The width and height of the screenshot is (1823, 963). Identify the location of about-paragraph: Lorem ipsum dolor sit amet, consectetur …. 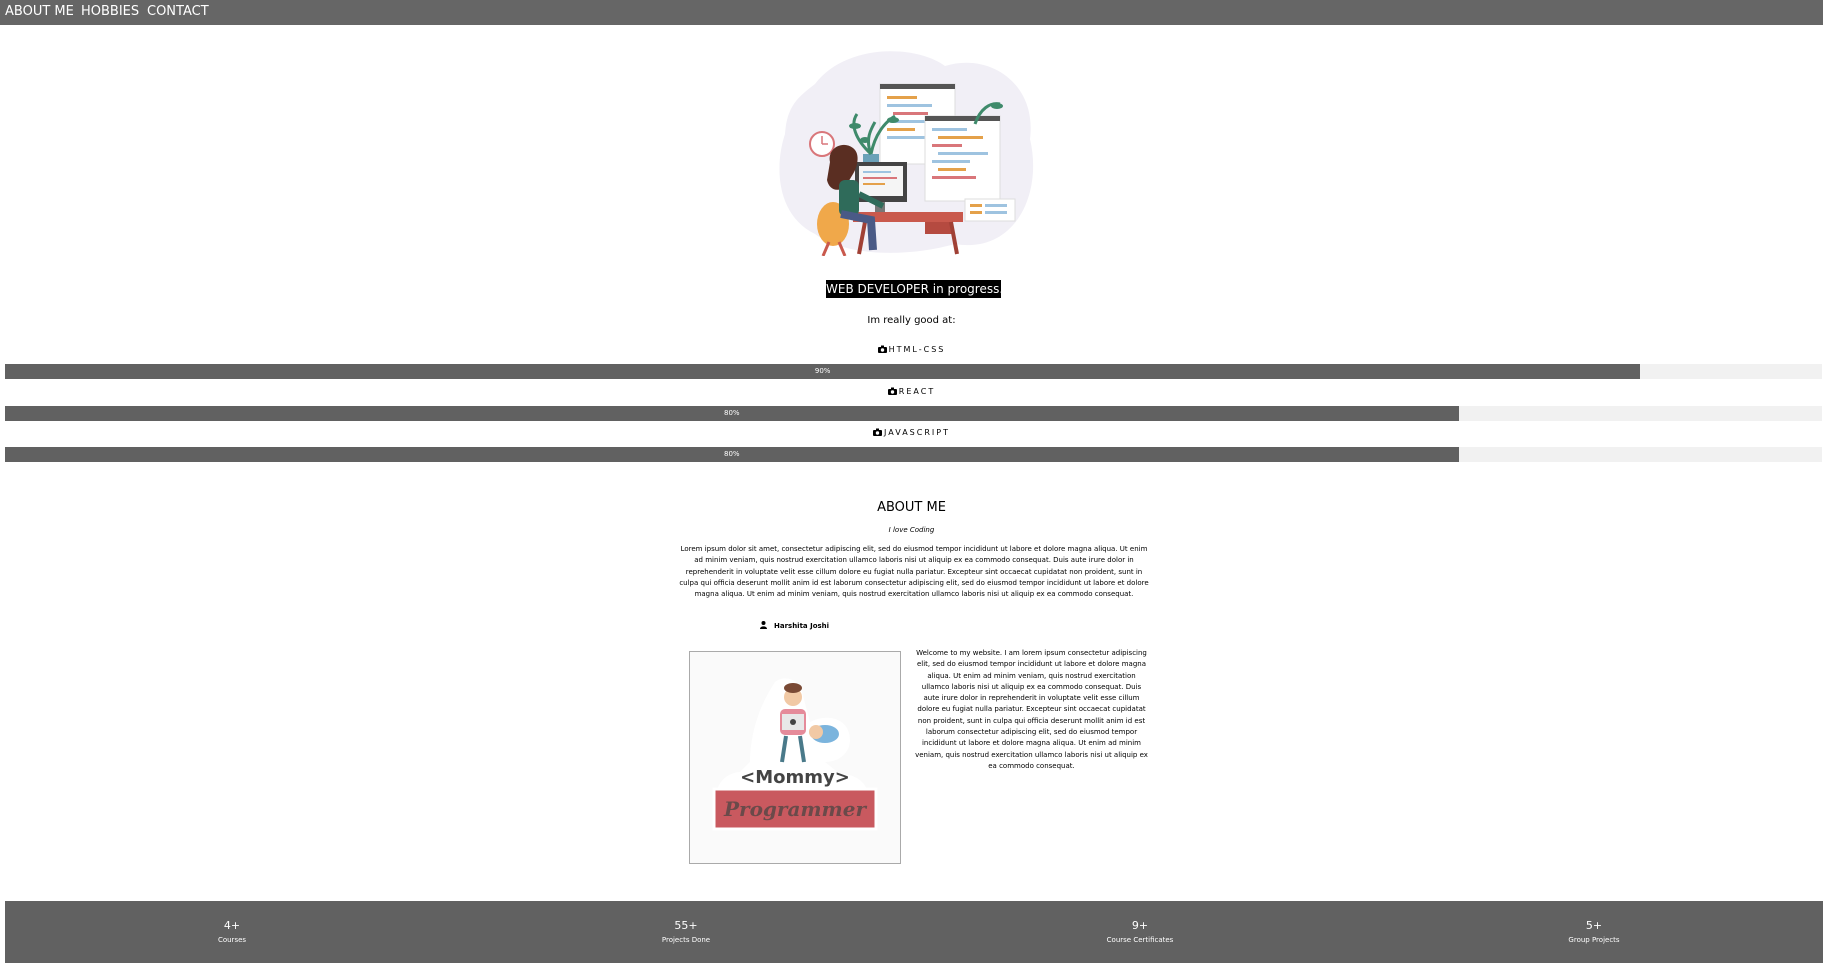
(914, 572).